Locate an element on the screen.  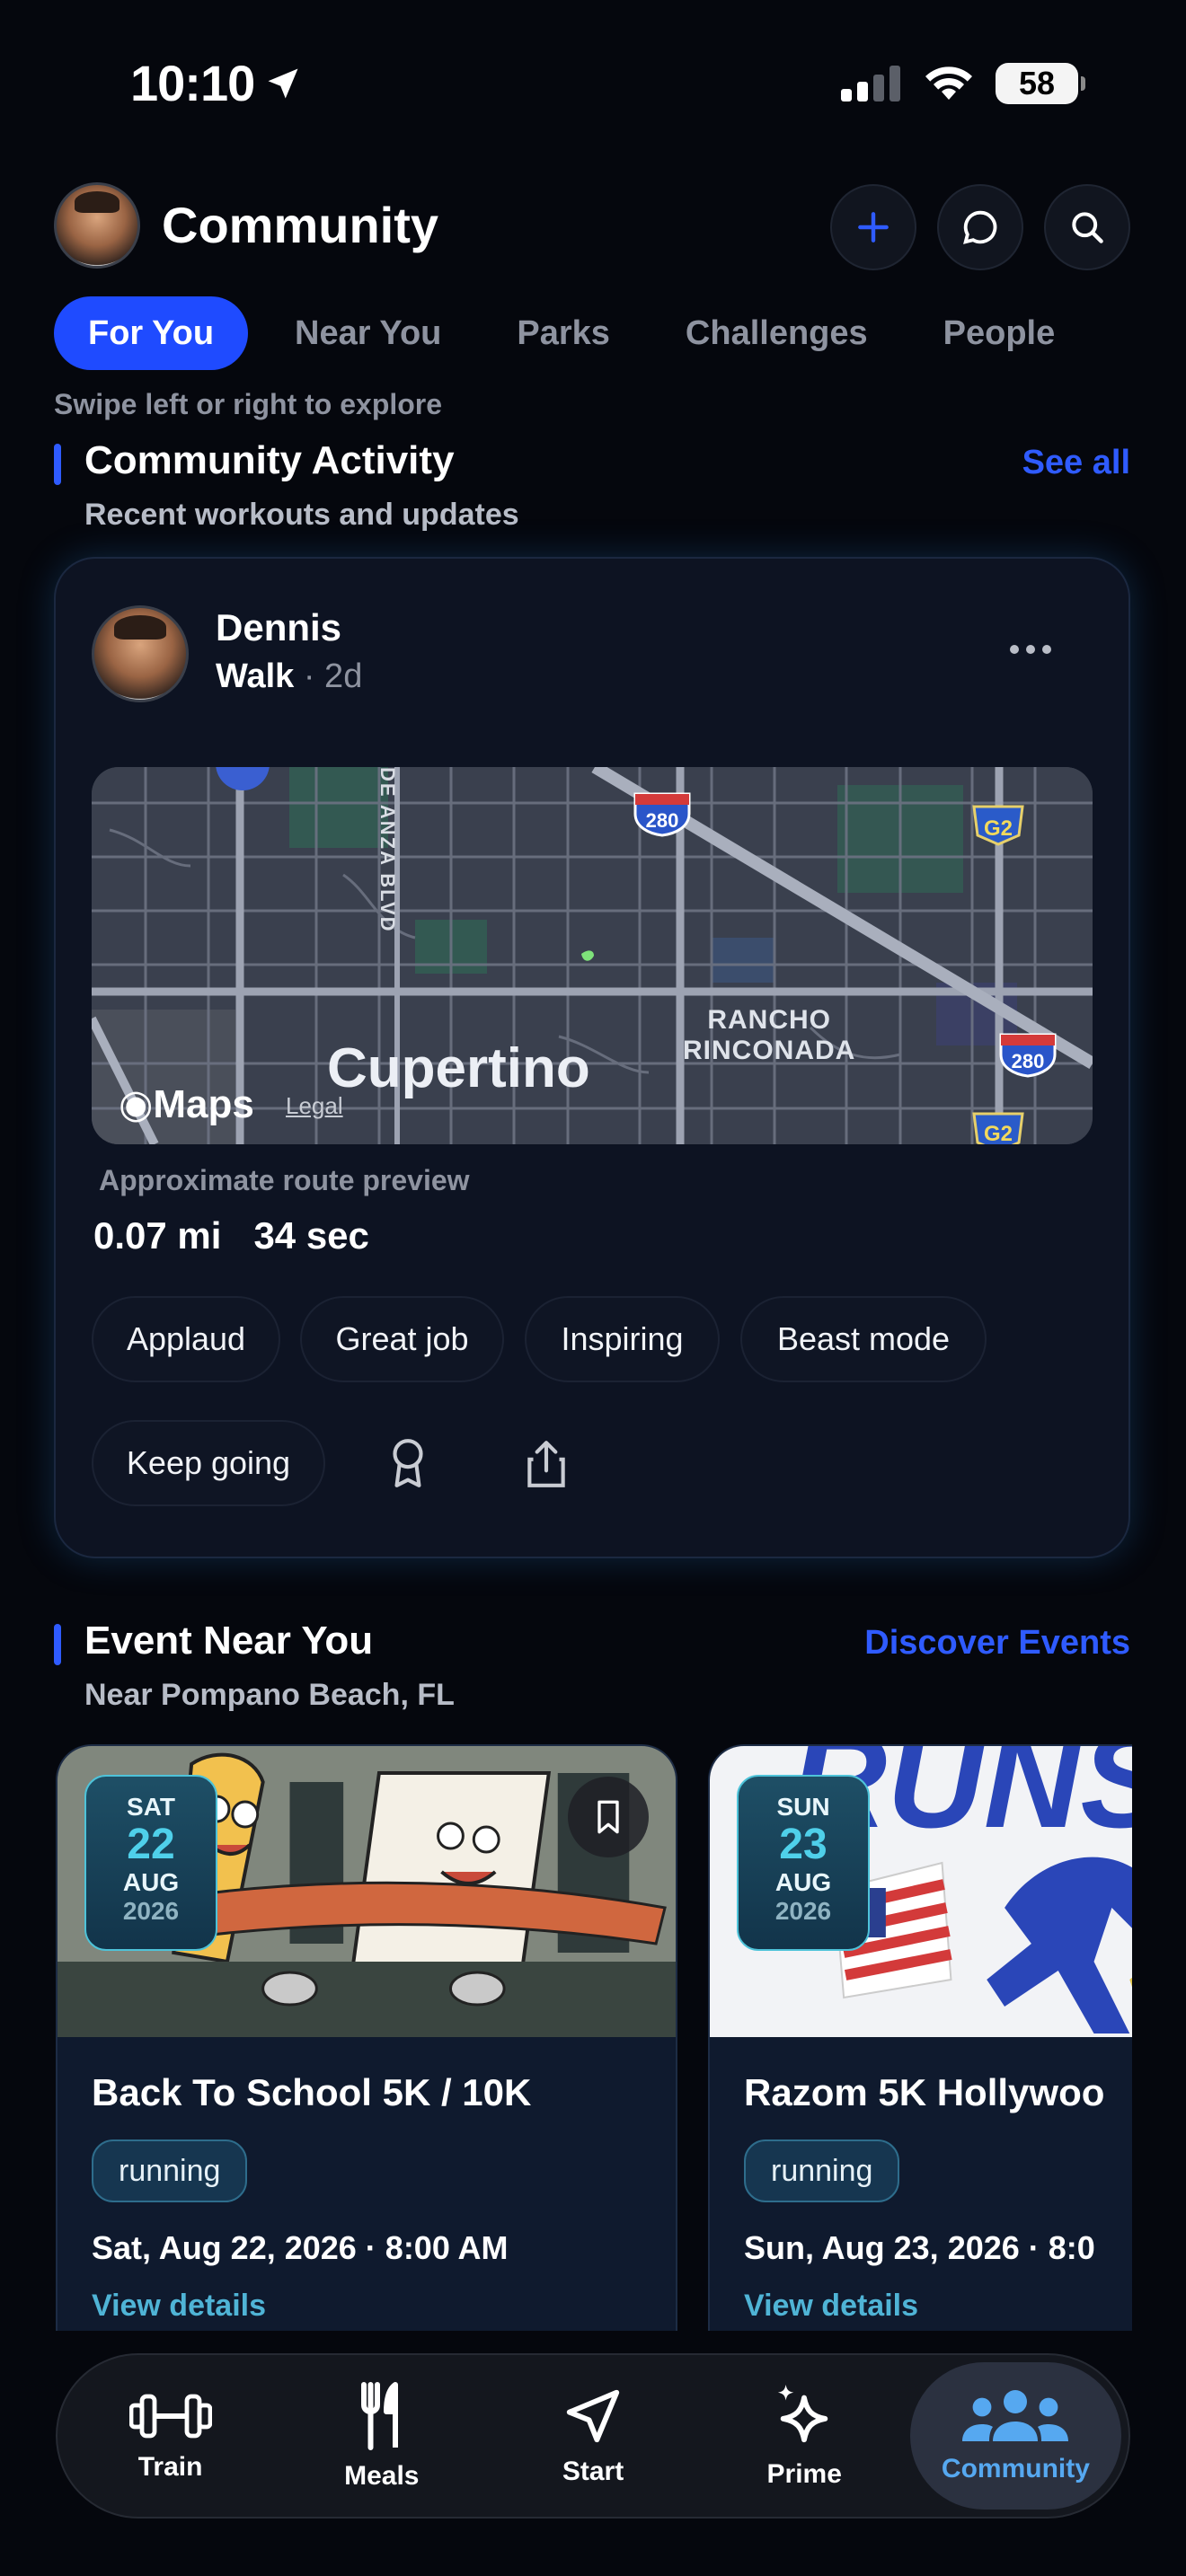
map-area-label-line2: RINCONADA is located at coordinates (769, 1050).